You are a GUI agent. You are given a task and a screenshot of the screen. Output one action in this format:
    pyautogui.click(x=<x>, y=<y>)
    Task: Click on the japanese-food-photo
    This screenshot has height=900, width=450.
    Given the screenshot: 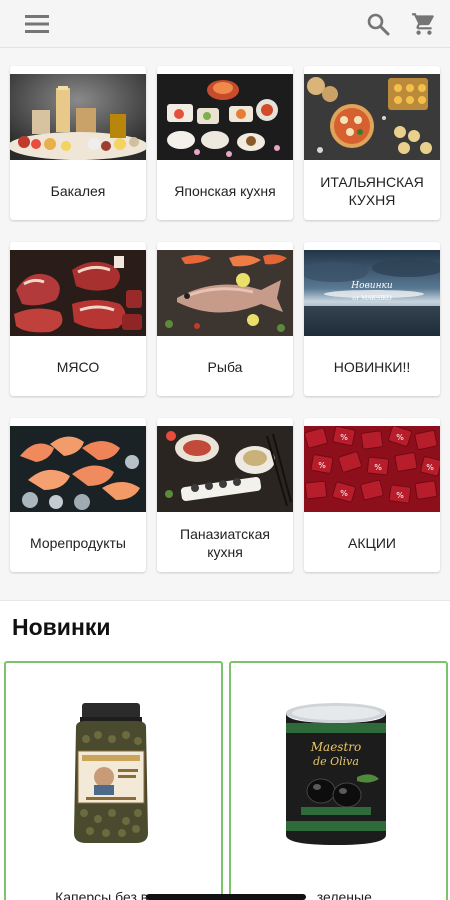 What is the action you would take?
    pyautogui.click(x=225, y=117)
    